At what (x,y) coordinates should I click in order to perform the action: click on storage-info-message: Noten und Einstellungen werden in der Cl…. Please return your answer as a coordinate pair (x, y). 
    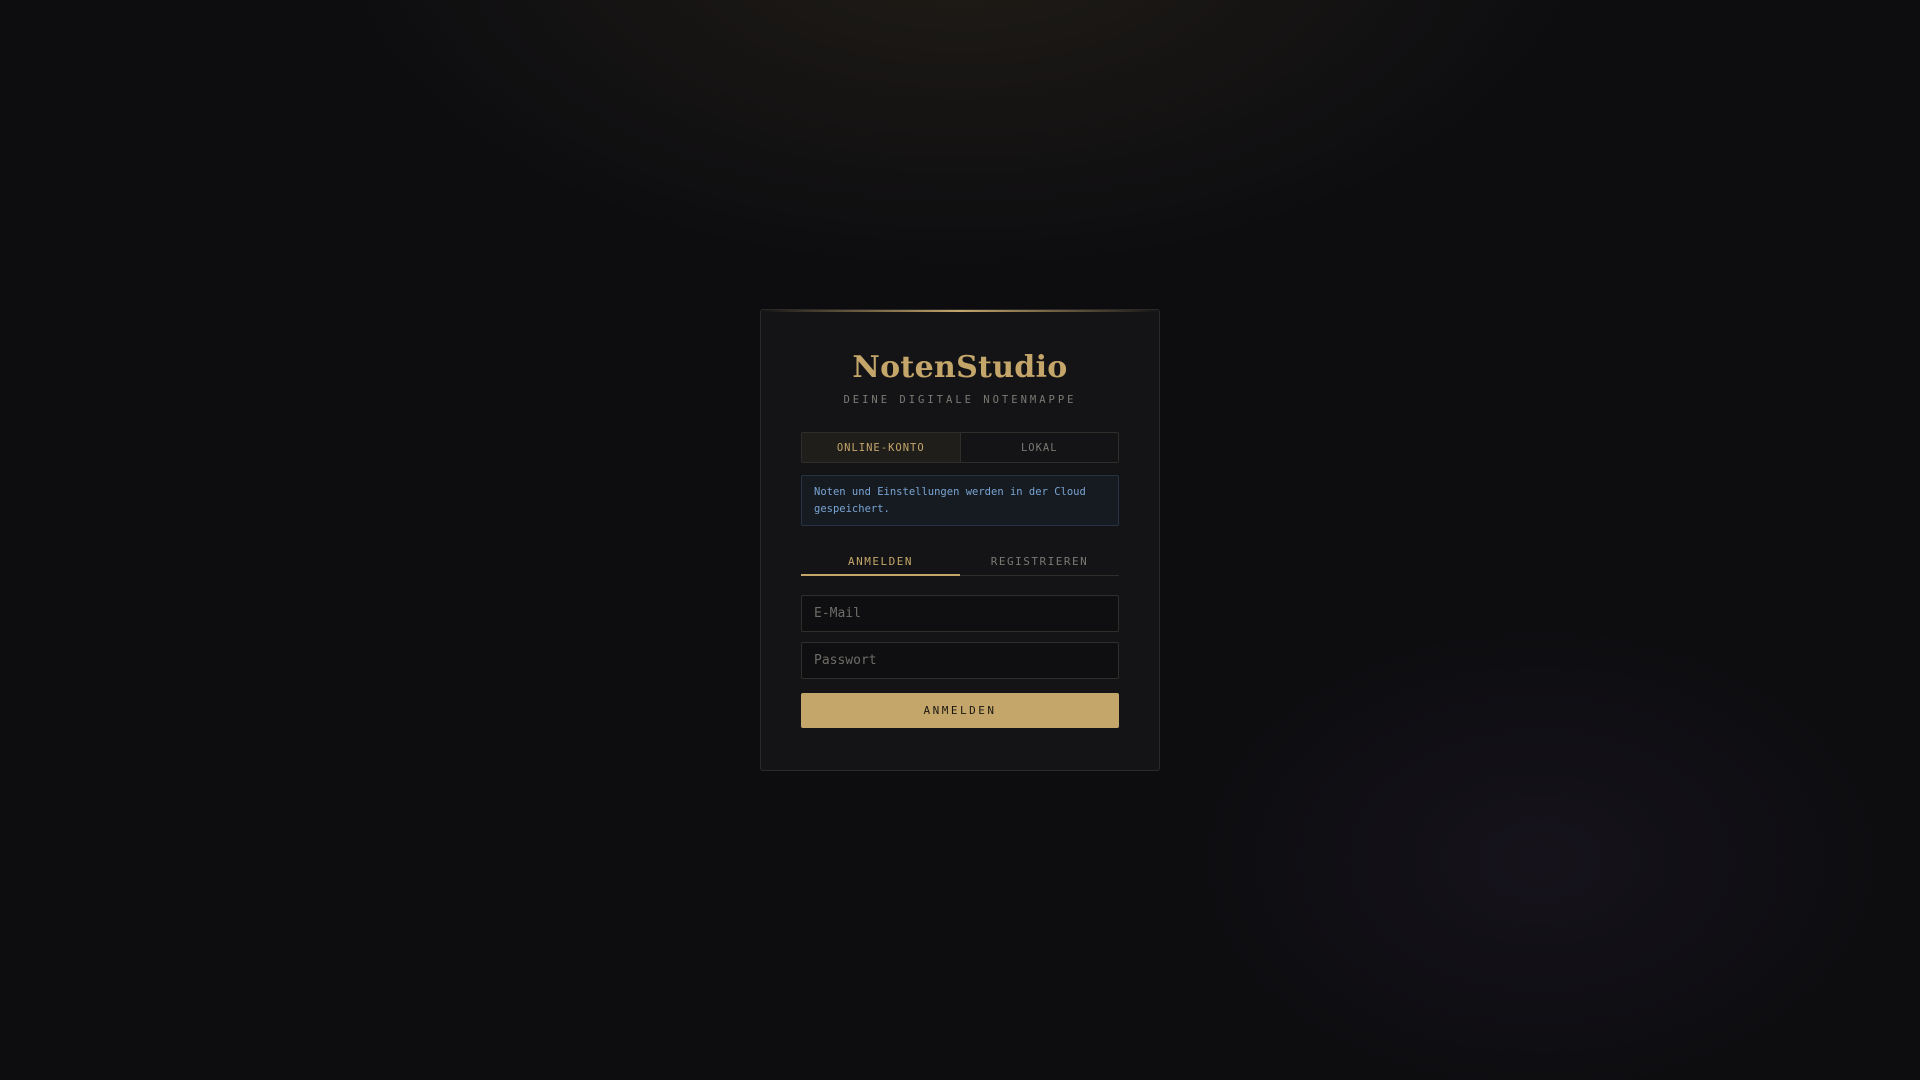
    Looking at the image, I should click on (960, 500).